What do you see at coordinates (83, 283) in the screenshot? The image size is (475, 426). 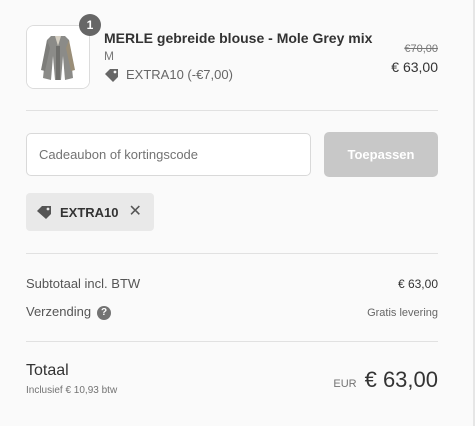 I see `subtotal-label: Subtotaal incl. BTW` at bounding box center [83, 283].